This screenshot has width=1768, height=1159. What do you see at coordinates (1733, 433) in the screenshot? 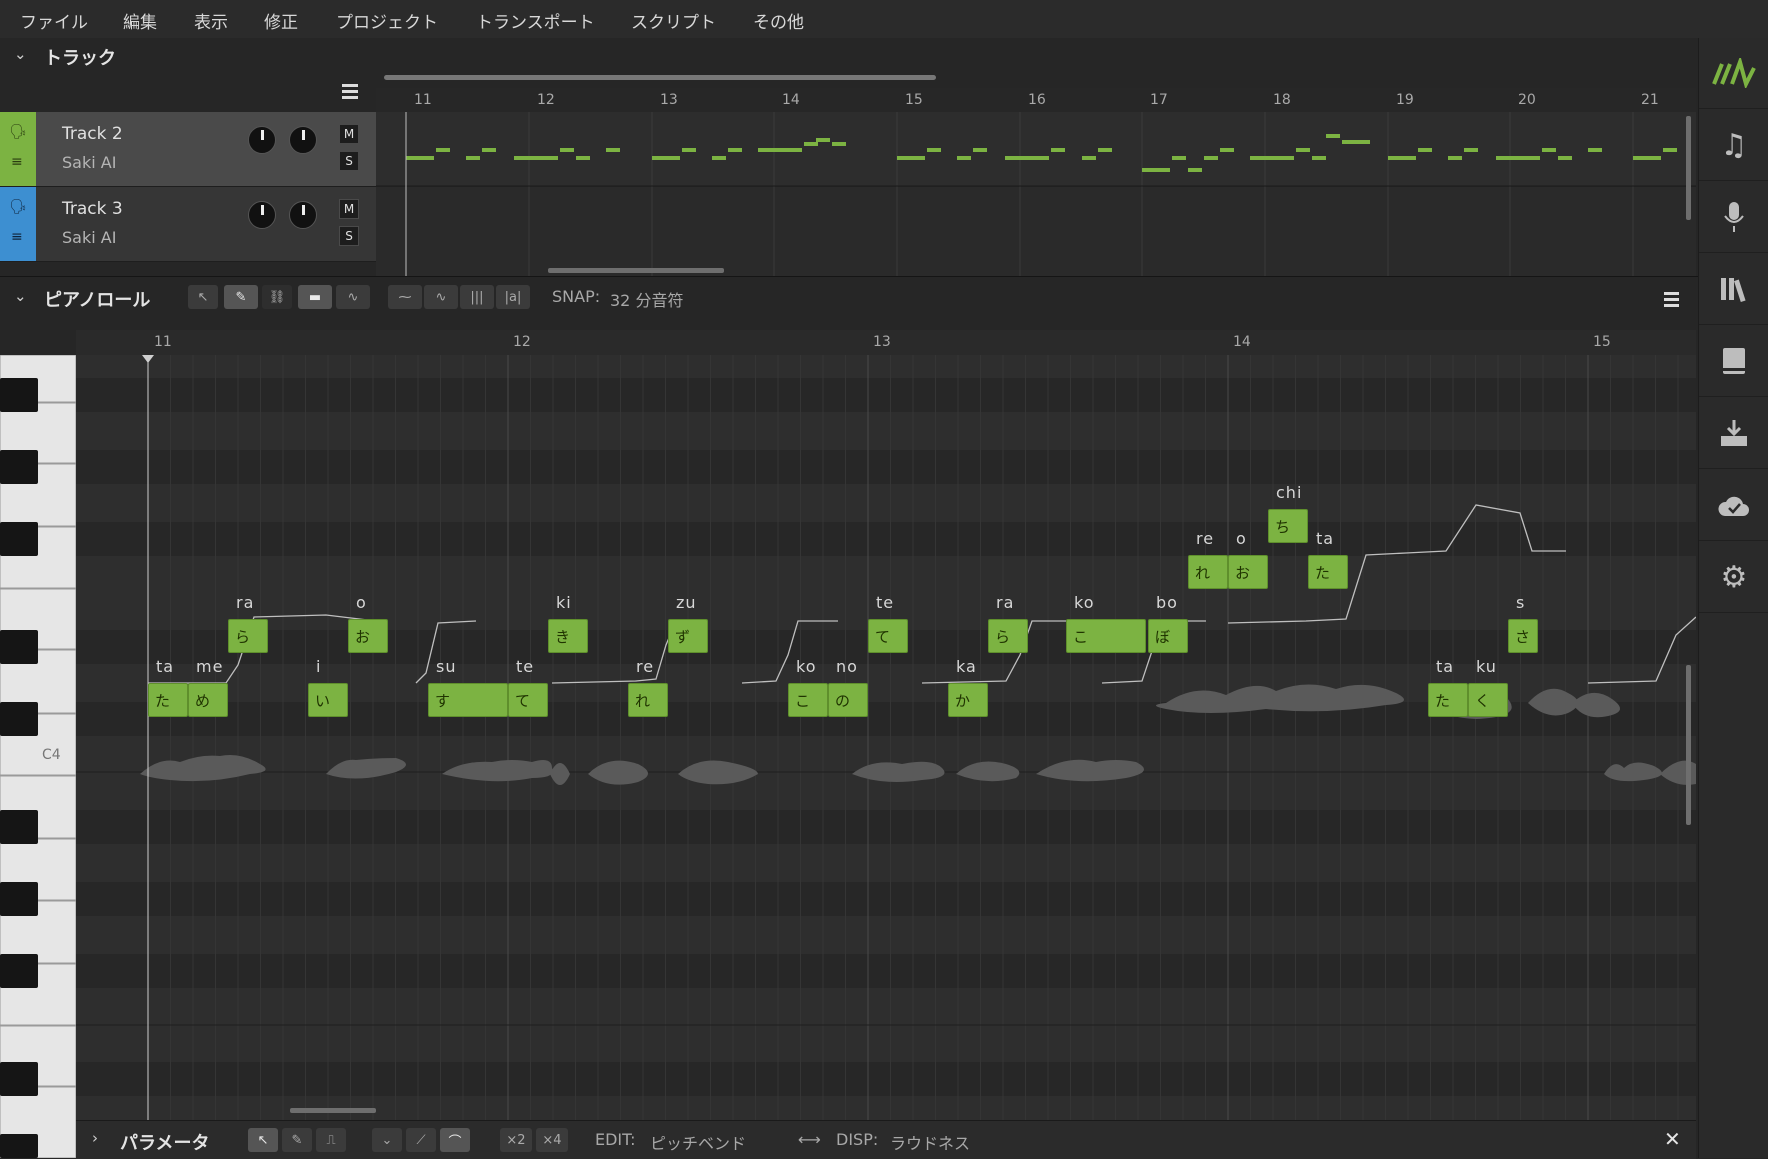
I see `render-button` at bounding box center [1733, 433].